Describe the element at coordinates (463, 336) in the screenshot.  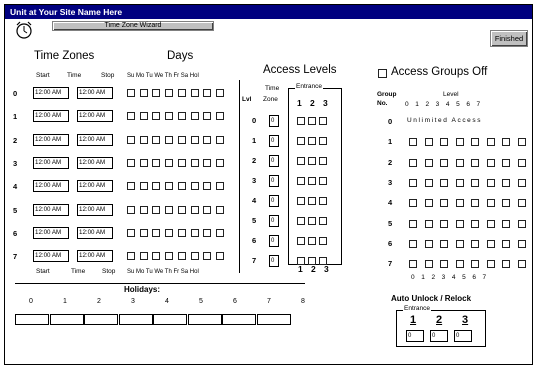
I see `auto-unlock-field: 0` at that location.